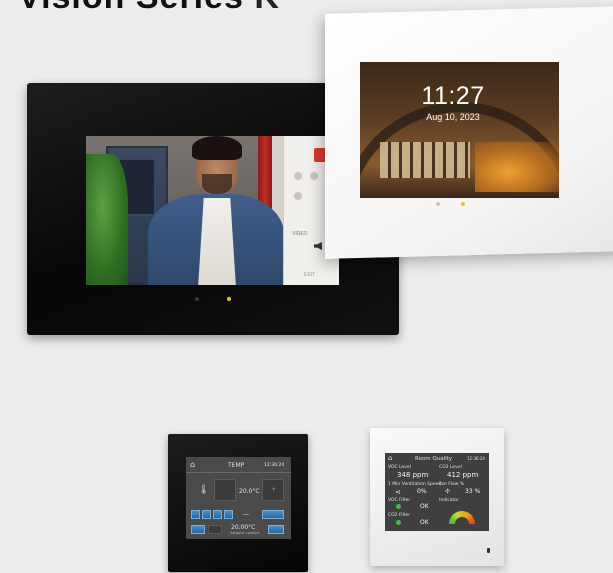 The width and height of the screenshot is (613, 573). What do you see at coordinates (399, 500) in the screenshot?
I see `voc-filter-label: VOC Filter` at bounding box center [399, 500].